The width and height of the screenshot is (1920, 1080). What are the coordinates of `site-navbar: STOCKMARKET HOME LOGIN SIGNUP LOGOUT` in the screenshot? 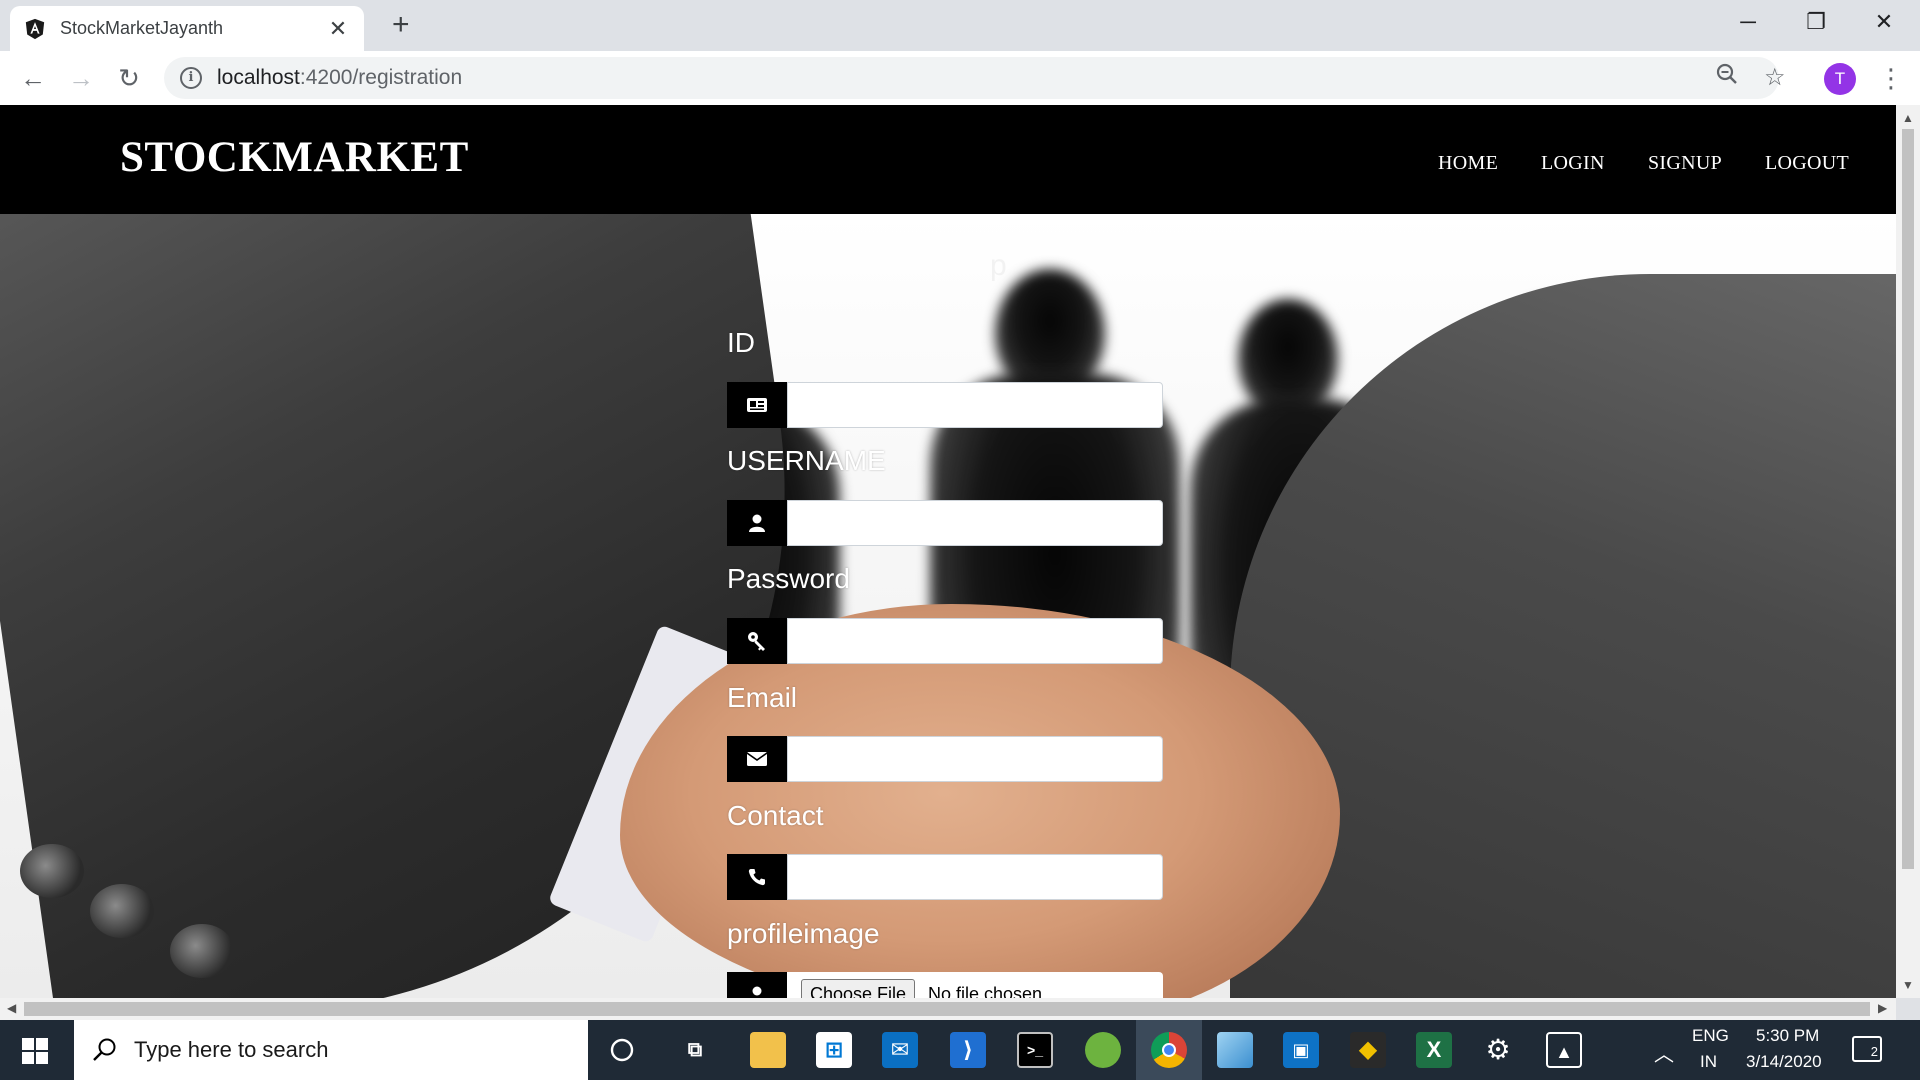 It's located at (948, 159).